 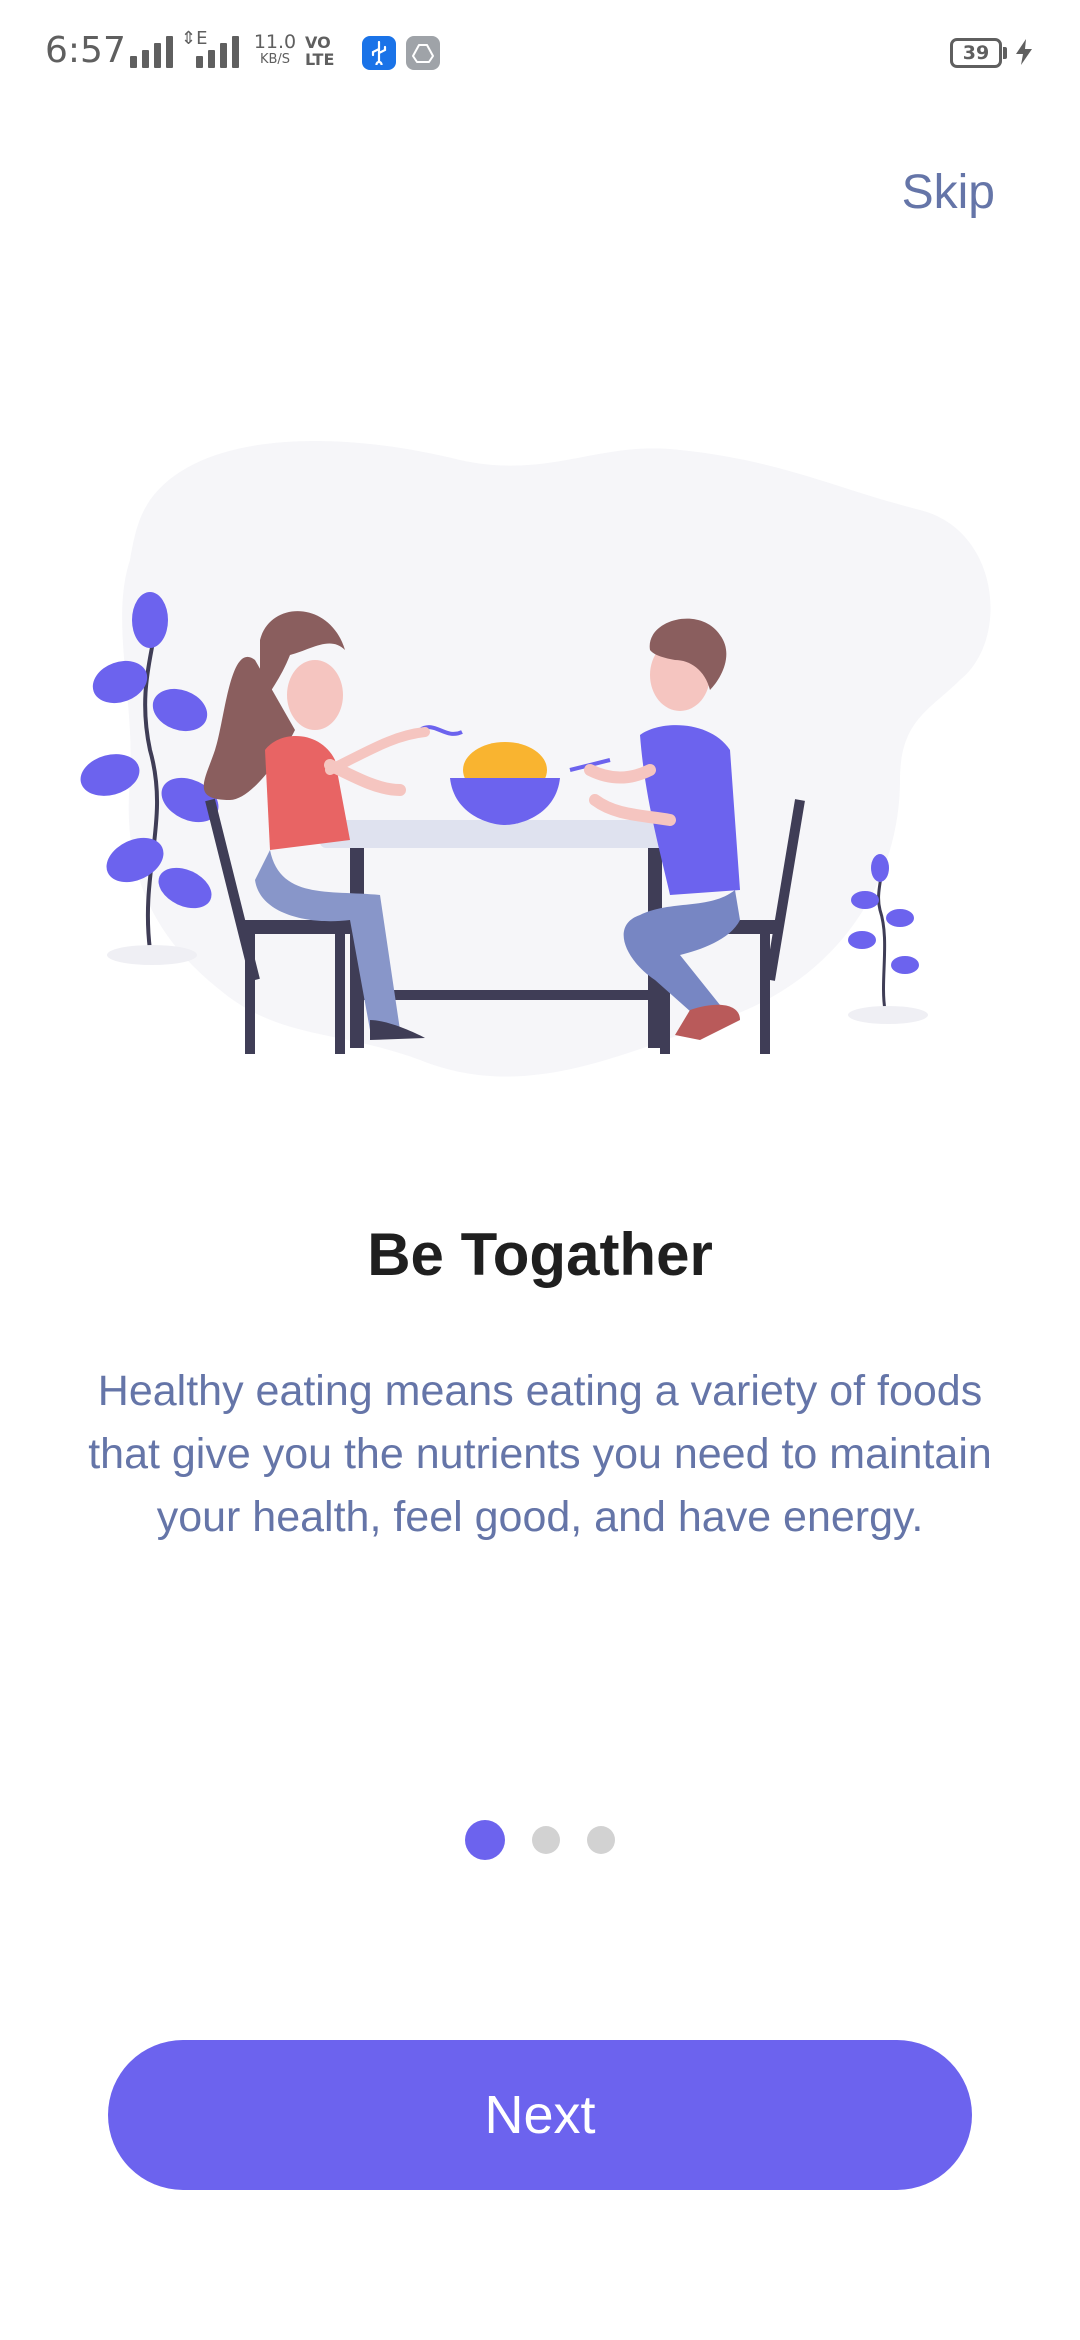 What do you see at coordinates (540, 1254) in the screenshot?
I see `slide-title: Be Togather` at bounding box center [540, 1254].